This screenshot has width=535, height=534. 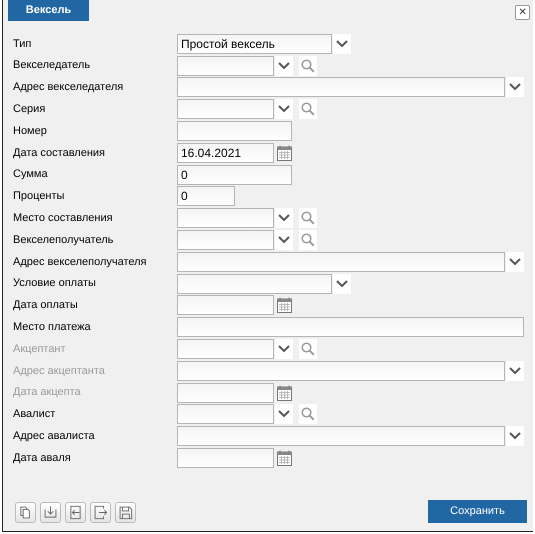 I want to click on field-label: Адрес акцептанта, so click(x=59, y=371).